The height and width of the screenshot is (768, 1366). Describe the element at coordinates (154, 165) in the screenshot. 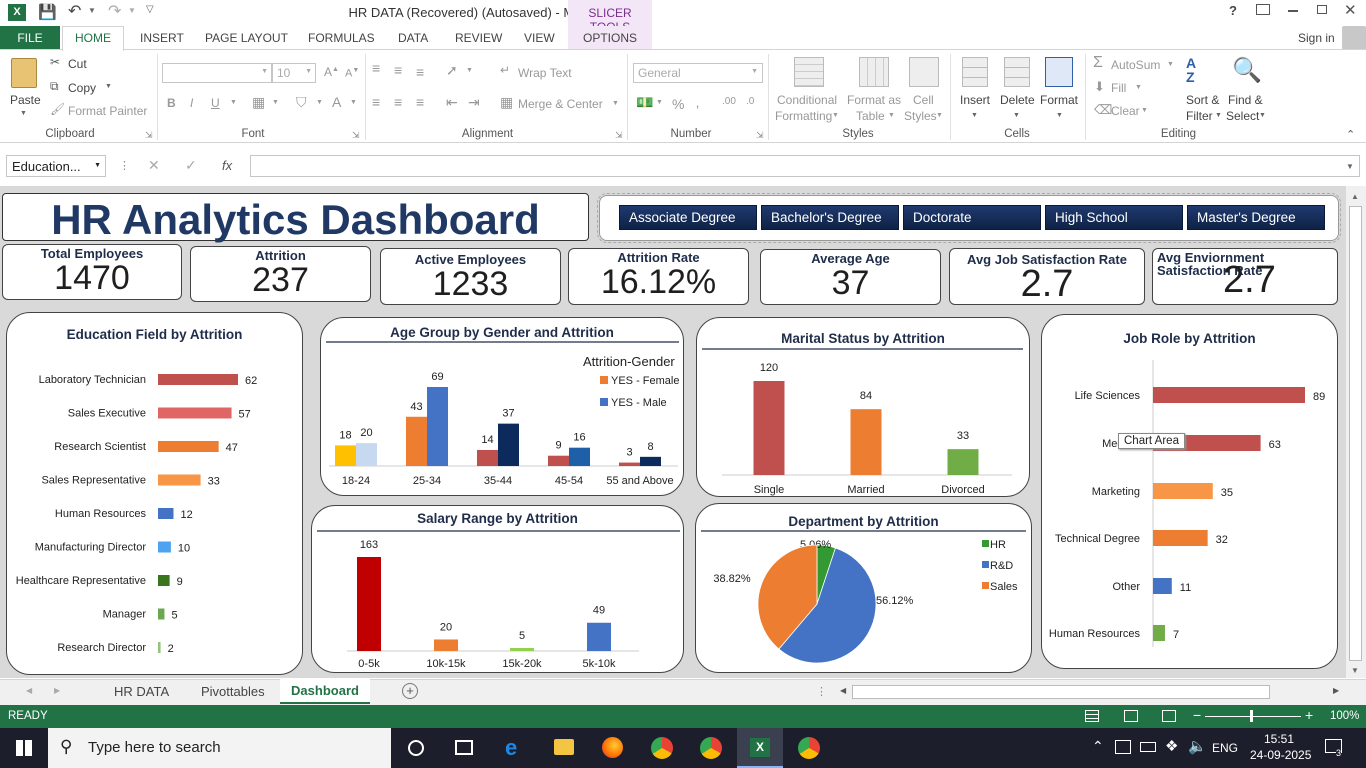

I see `cancel-entry-icon: ✕` at that location.